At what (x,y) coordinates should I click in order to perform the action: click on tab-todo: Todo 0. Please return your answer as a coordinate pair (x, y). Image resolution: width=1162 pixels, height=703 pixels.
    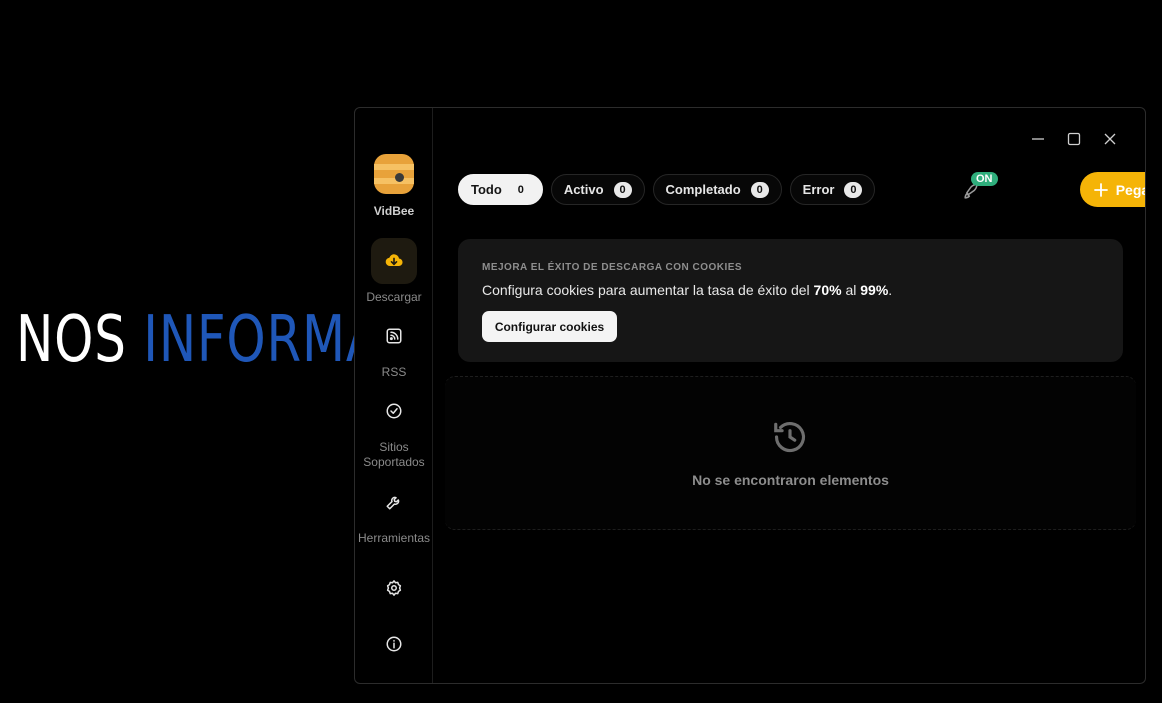
    Looking at the image, I should click on (500, 189).